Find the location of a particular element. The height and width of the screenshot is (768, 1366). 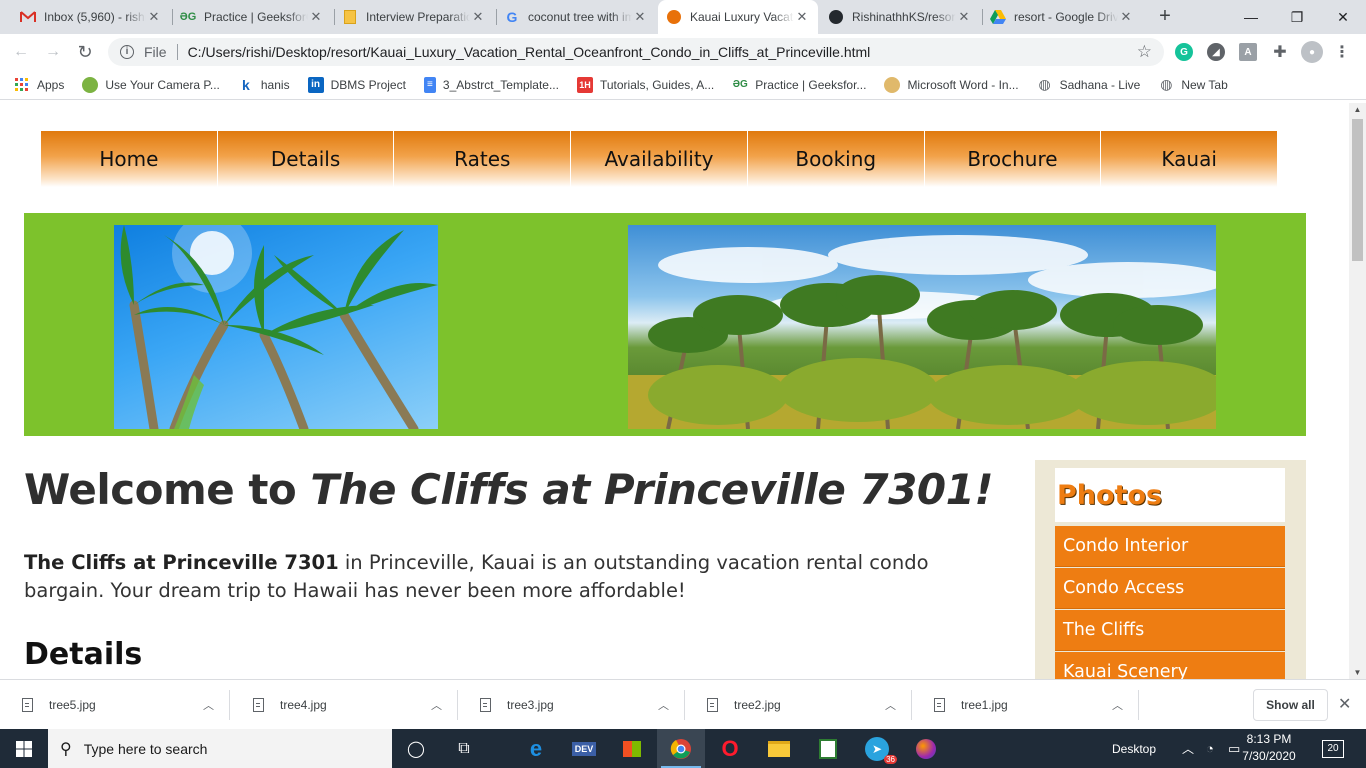

bookmark-star-icon: ☆ is located at coordinates (1144, 52).